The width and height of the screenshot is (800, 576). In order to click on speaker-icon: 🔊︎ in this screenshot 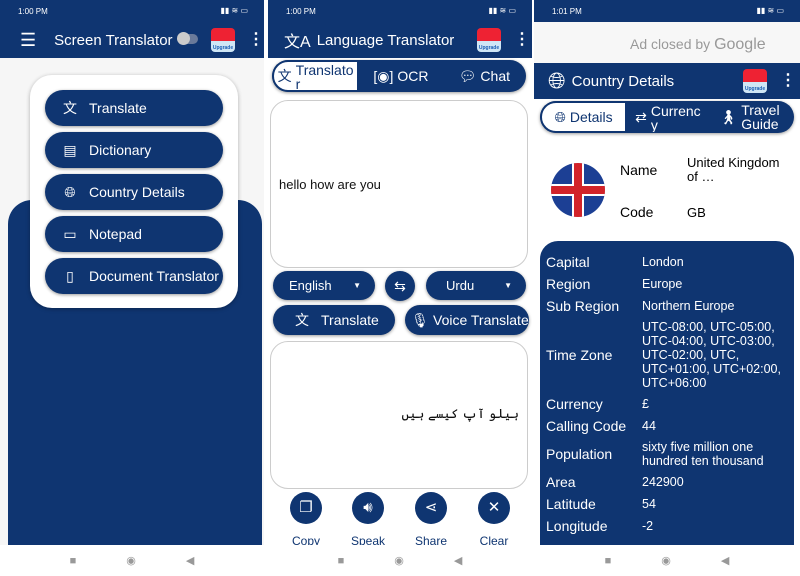, I will do `click(368, 508)`.